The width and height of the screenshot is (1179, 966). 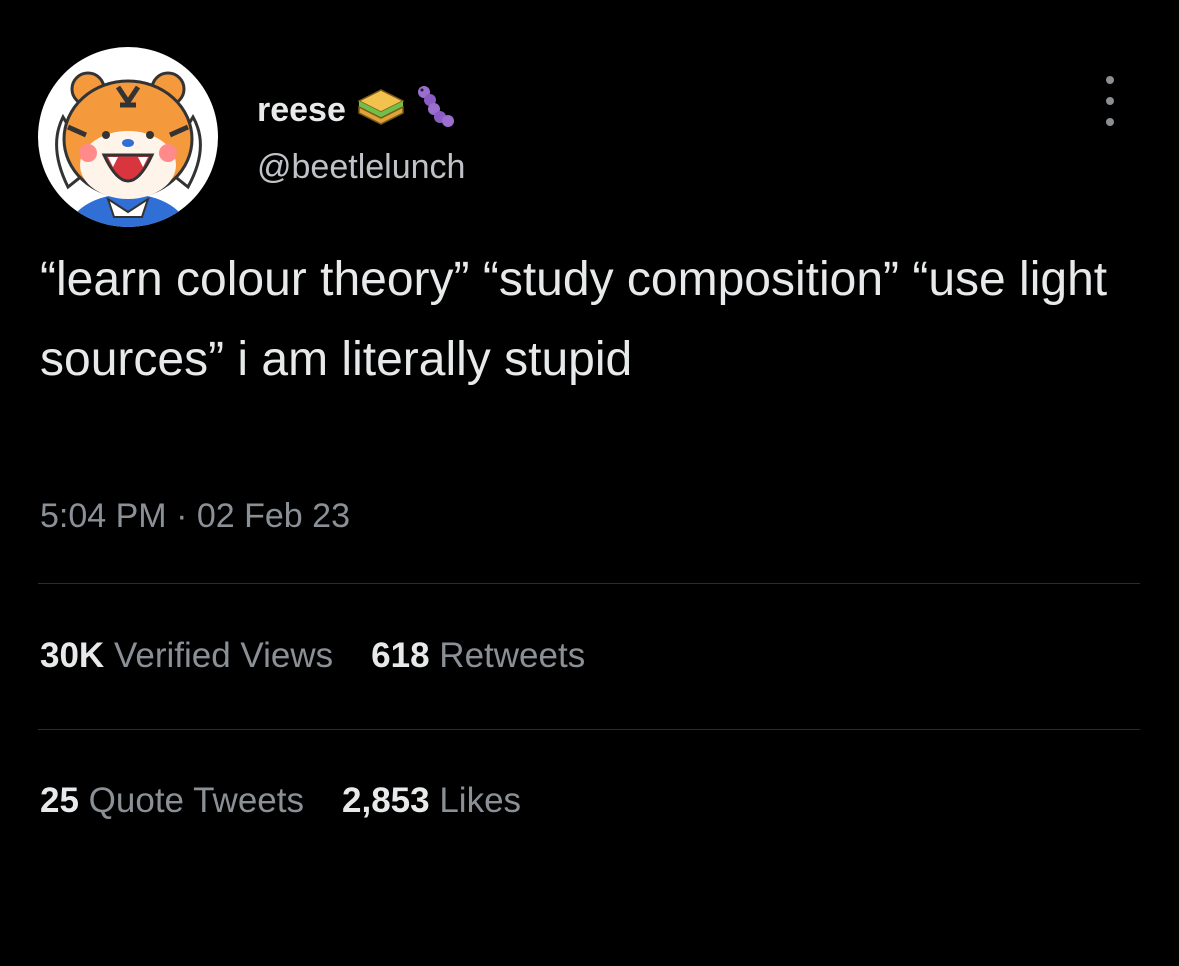 I want to click on more-options-button, so click(x=1110, y=101).